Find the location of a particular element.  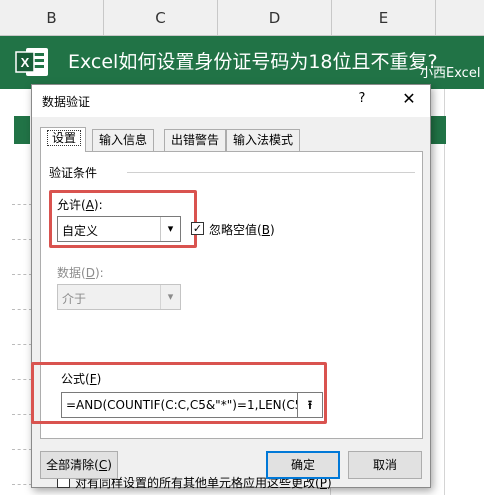

banner-brand: 小西Excel is located at coordinates (450, 73).